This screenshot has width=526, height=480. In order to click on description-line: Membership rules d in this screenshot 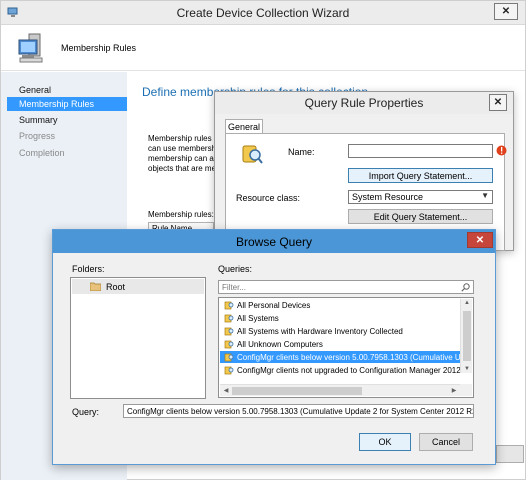, I will do `click(181, 138)`.